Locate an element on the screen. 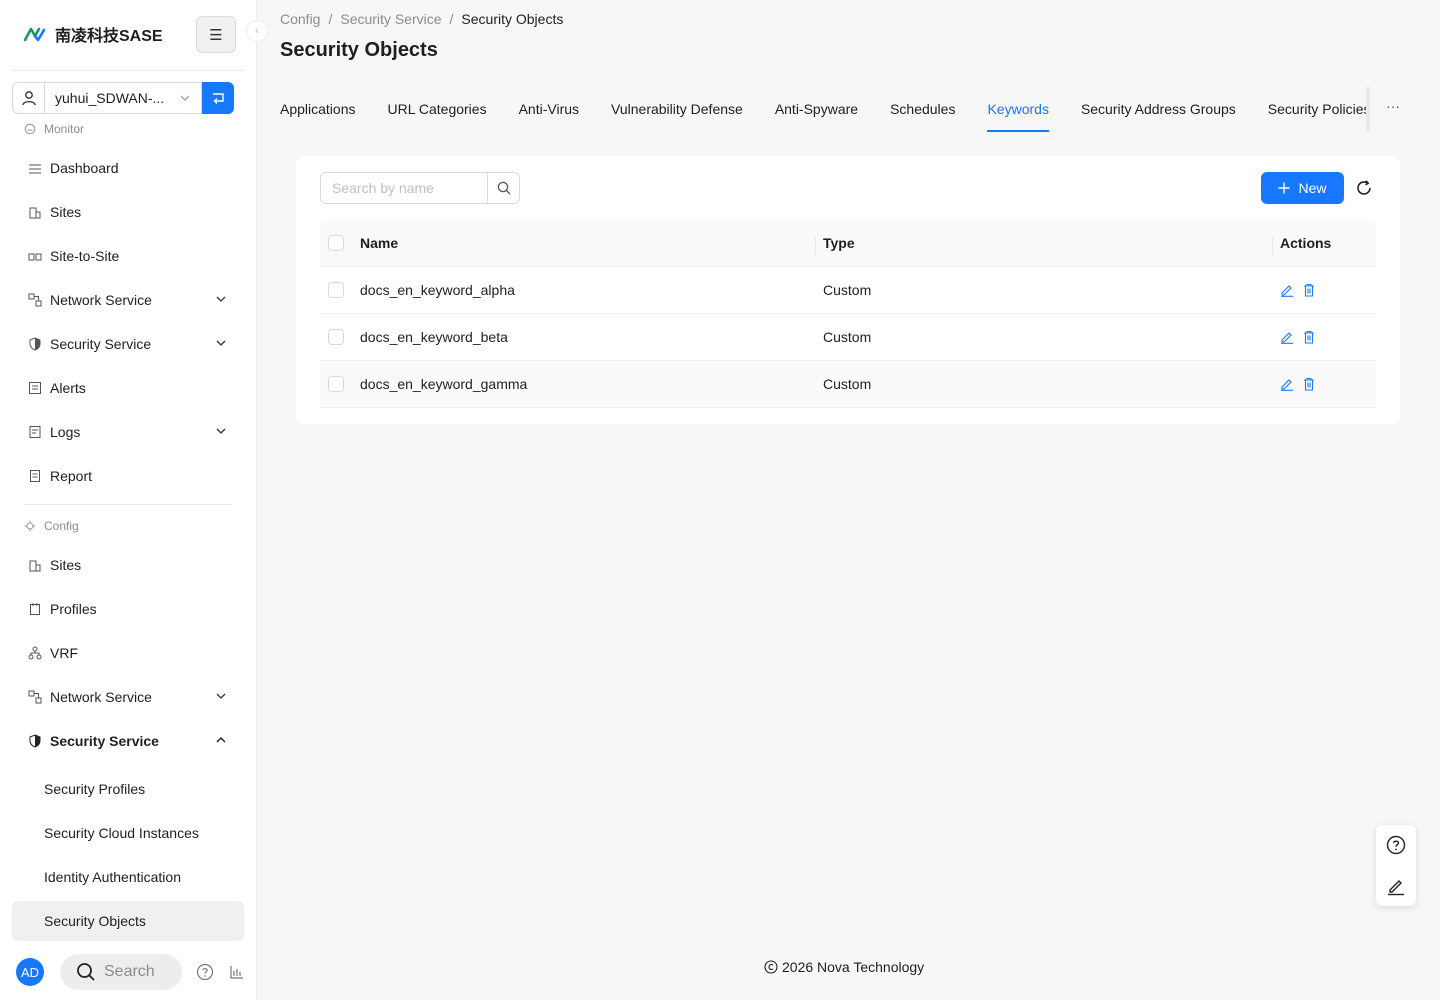 This screenshot has height=1000, width=1440. tab-schedules: Schedules is located at coordinates (922, 114).